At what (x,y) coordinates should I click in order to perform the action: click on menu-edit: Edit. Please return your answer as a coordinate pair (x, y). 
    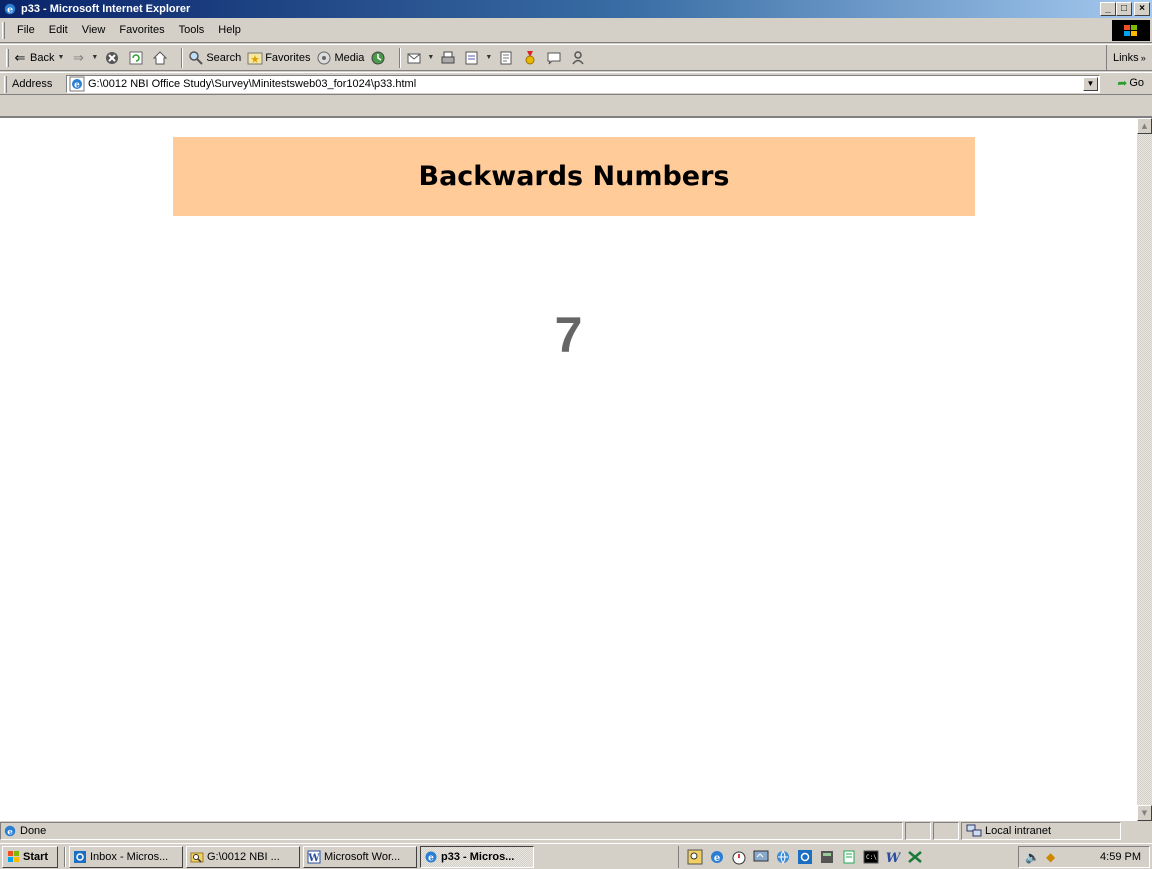
    Looking at the image, I should click on (58, 30).